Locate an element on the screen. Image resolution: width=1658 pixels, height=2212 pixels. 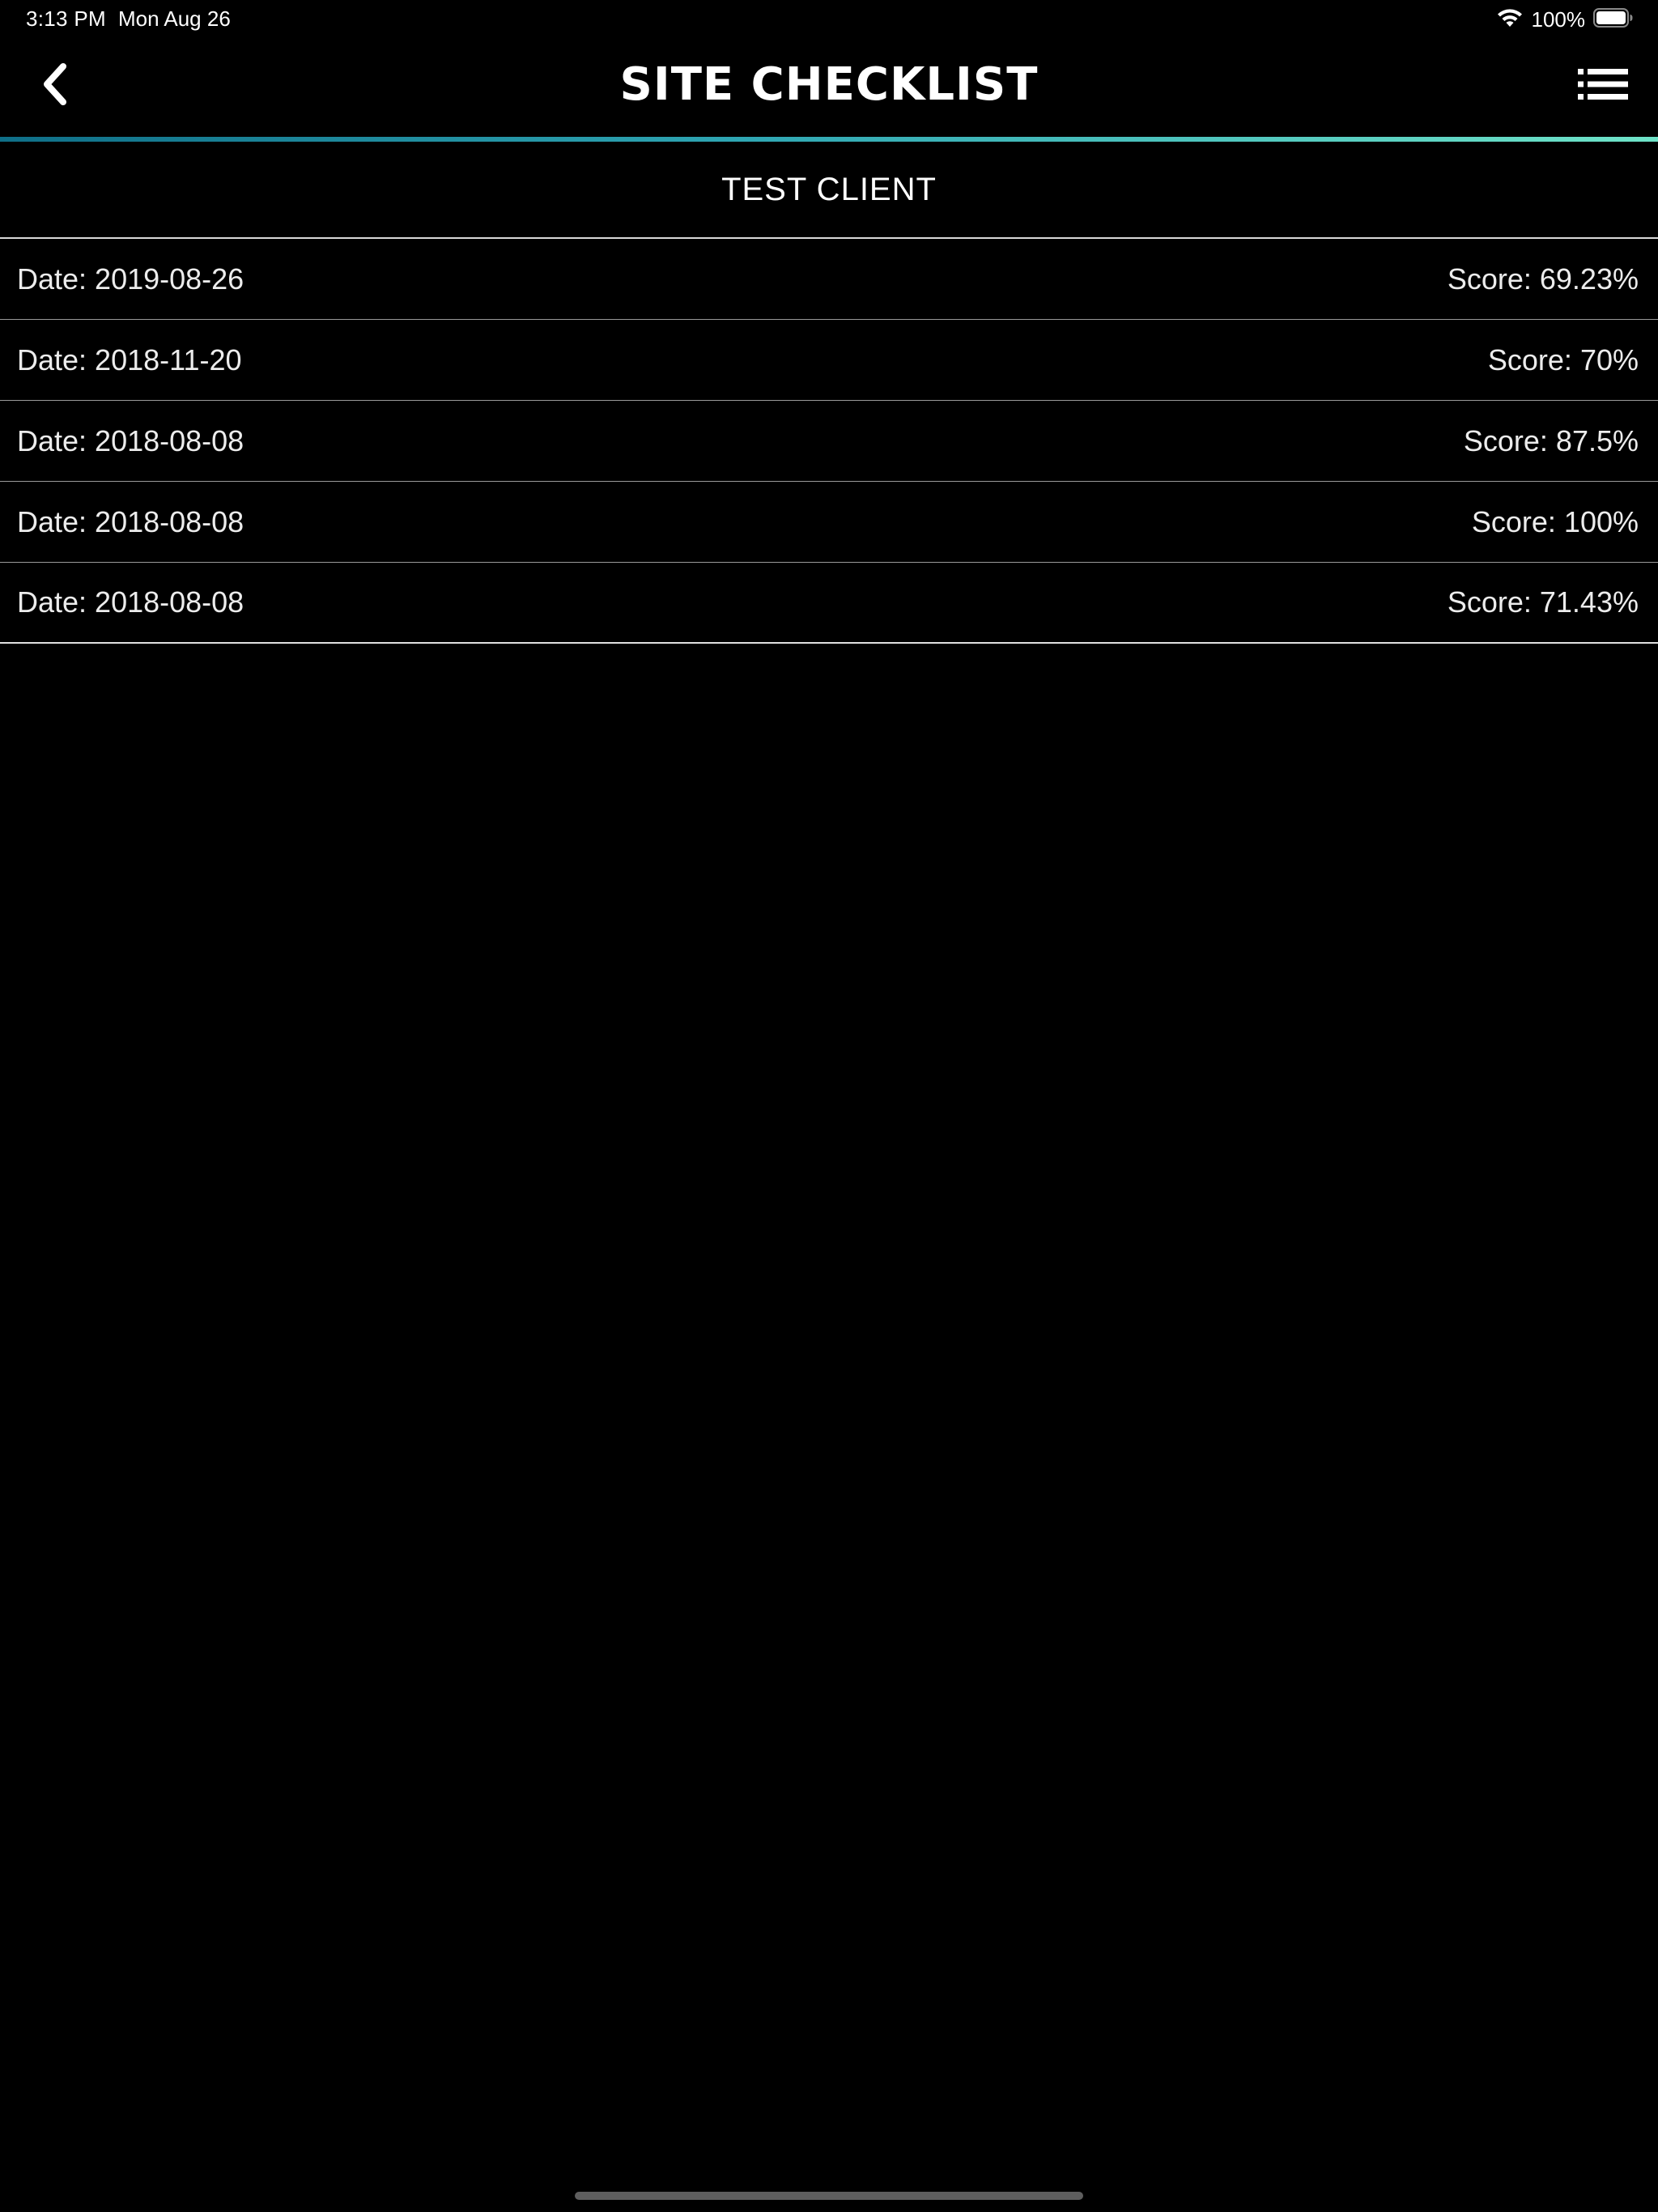
page-title: Site Checklist is located at coordinates (829, 85).